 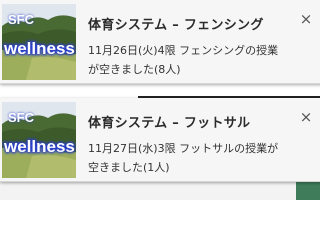 I want to click on notification-title: 体育システム – フットサル, so click(x=169, y=123).